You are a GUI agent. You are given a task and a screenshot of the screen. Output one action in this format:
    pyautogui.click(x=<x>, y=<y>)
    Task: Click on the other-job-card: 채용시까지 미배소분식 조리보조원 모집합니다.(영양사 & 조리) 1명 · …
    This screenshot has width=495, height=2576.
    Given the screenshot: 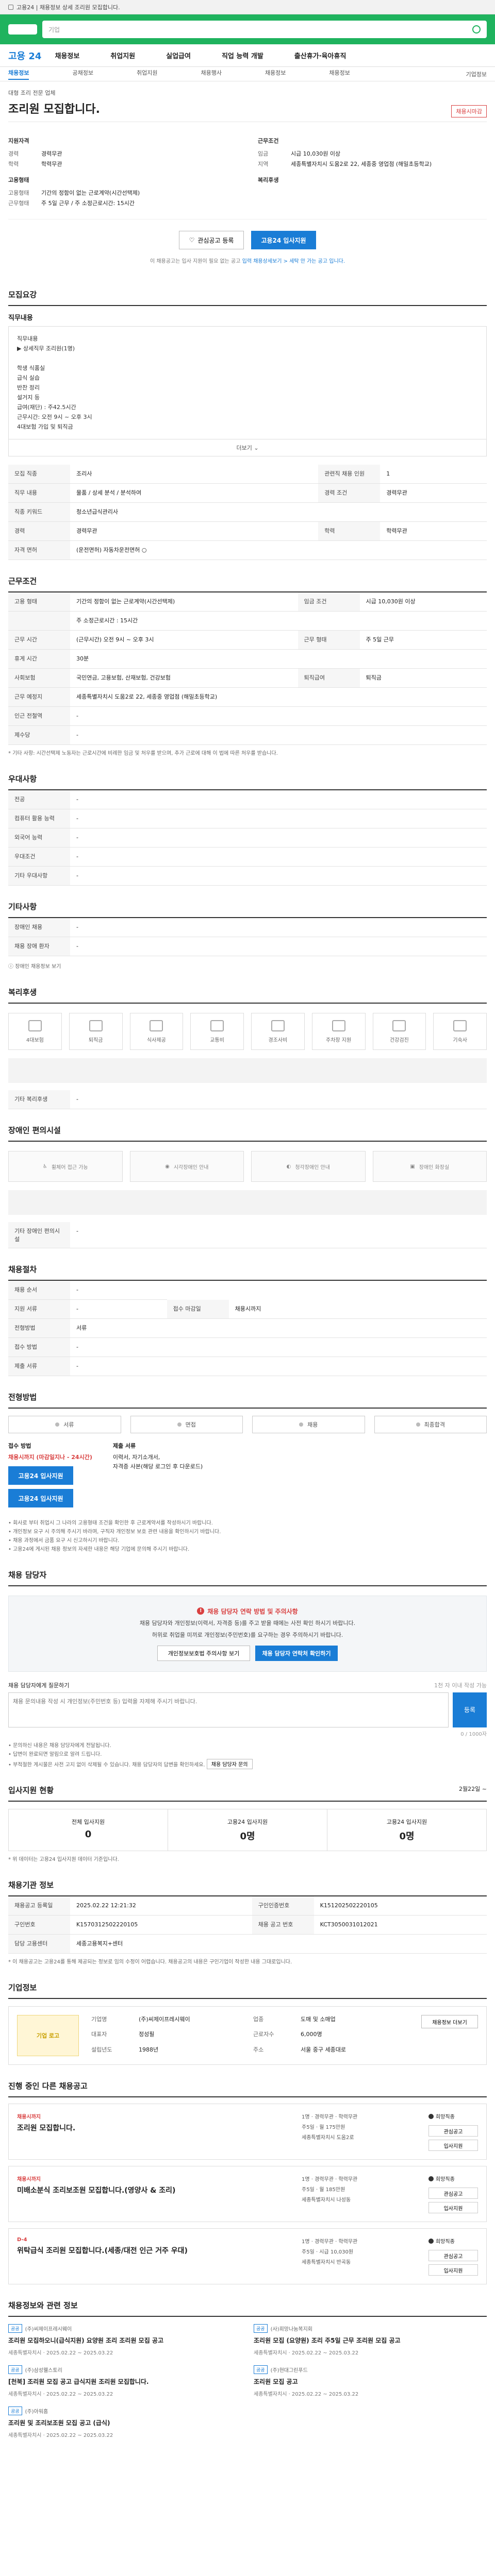 What is the action you would take?
    pyautogui.click(x=247, y=2194)
    